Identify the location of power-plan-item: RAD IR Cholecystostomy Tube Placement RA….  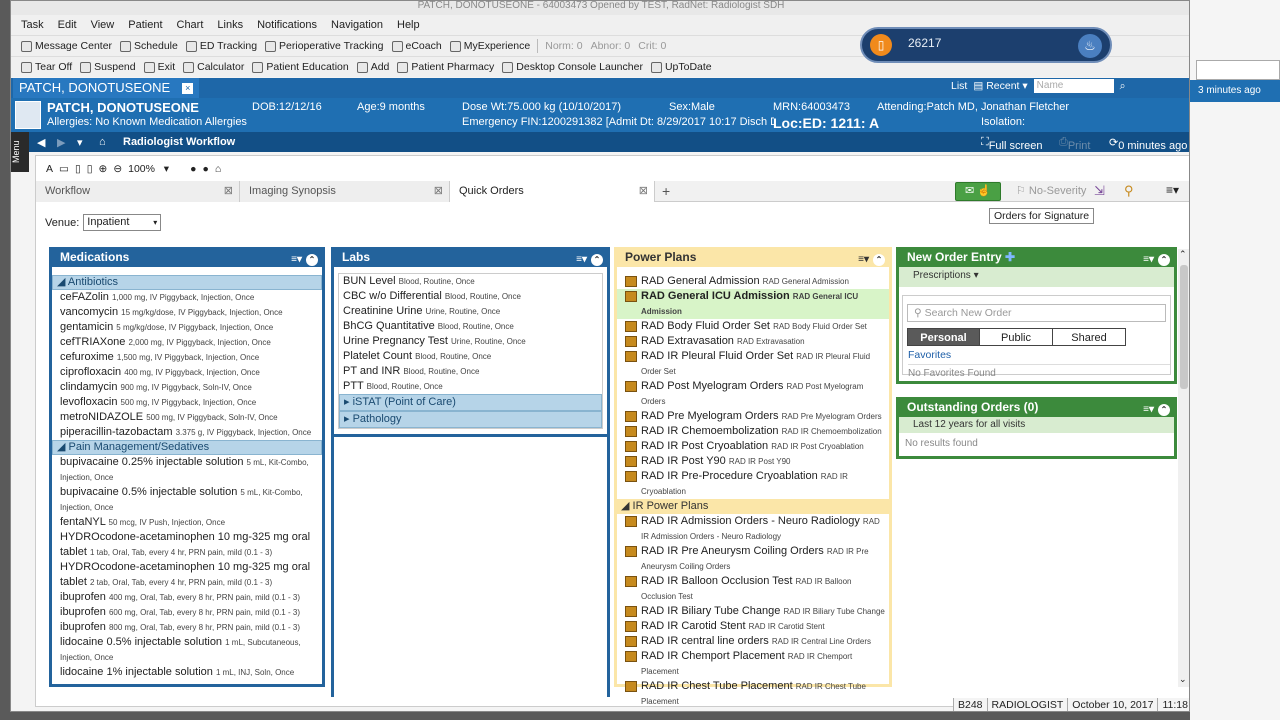
(753, 710).